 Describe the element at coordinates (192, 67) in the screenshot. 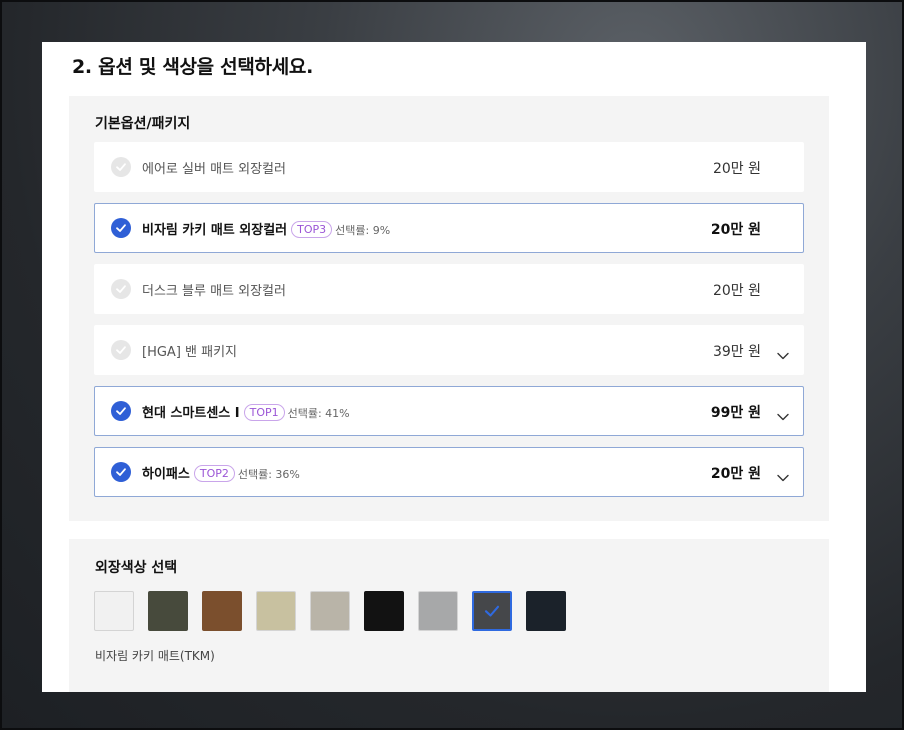

I see `section-title: 2. 옵션 및 색상을 선택하세요.` at that location.